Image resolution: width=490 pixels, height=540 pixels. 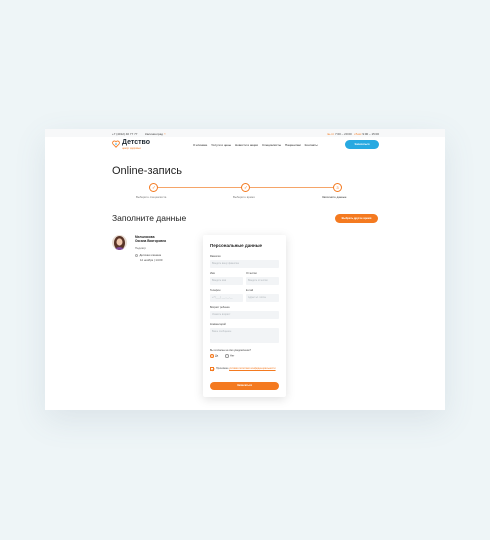 I want to click on agree-checkbox, so click(x=212, y=369).